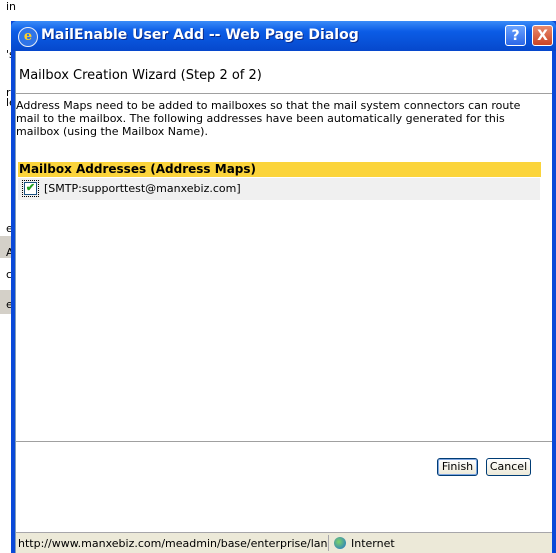  What do you see at coordinates (11, 6) in the screenshot?
I see `background-text: in` at bounding box center [11, 6].